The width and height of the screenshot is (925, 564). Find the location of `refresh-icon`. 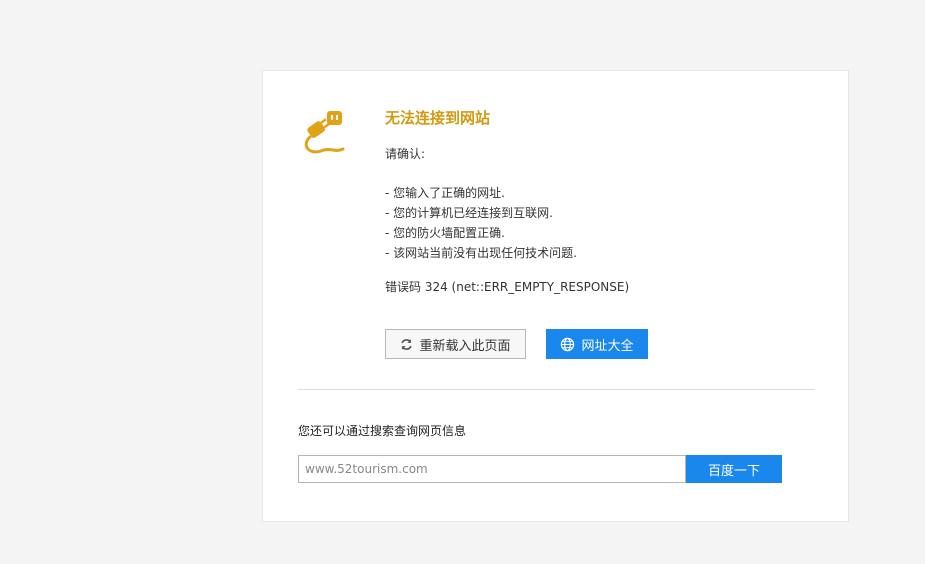

refresh-icon is located at coordinates (406, 344).